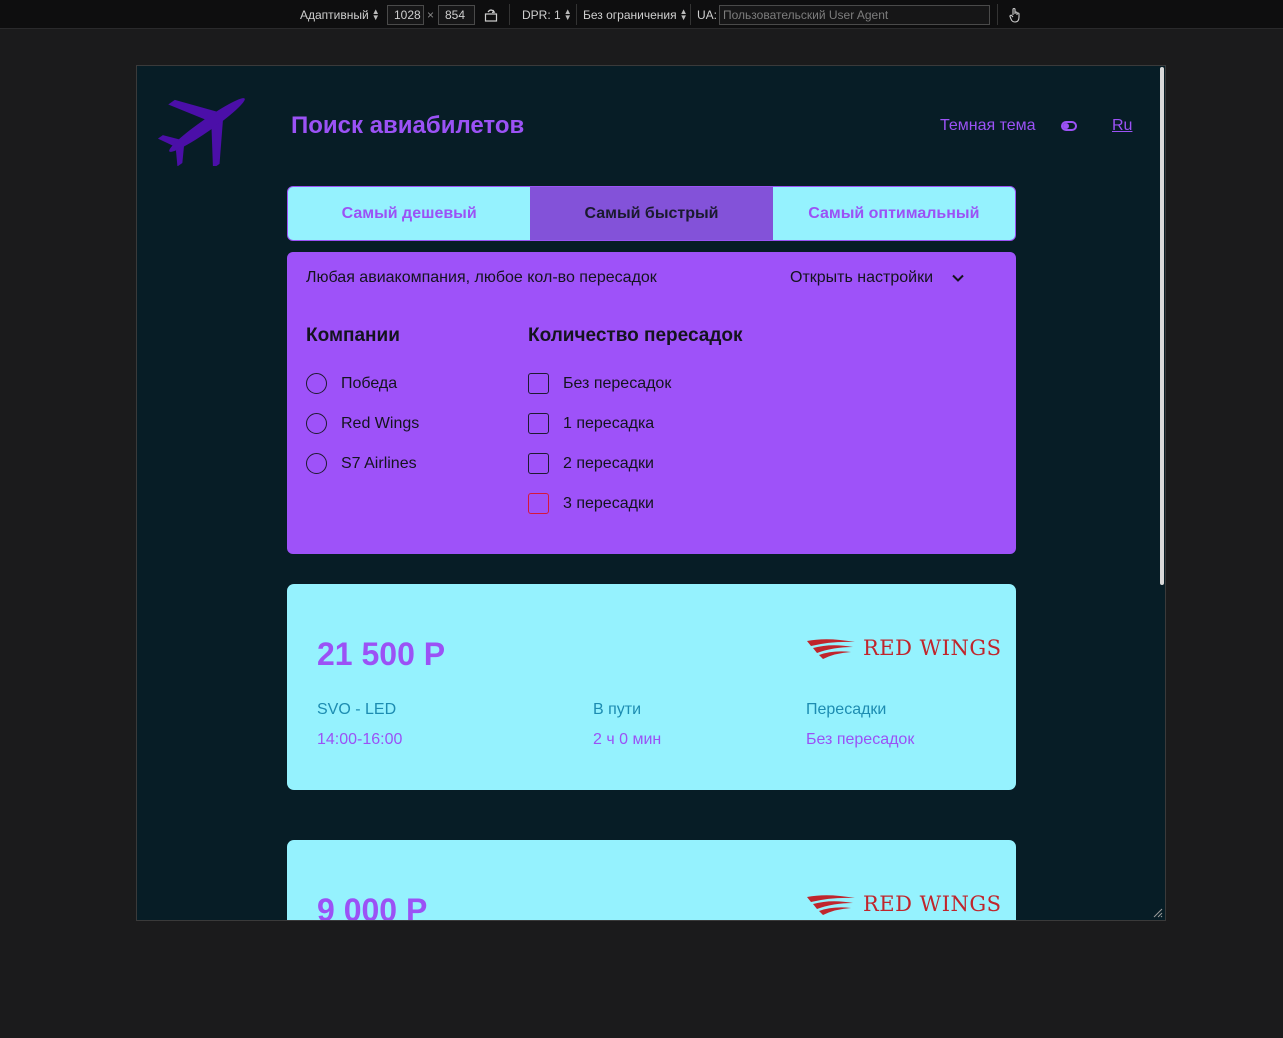 This screenshot has height=1038, width=1283. What do you see at coordinates (854, 14) in the screenshot?
I see `user-agent-input: Пользовательский User Agent` at bounding box center [854, 14].